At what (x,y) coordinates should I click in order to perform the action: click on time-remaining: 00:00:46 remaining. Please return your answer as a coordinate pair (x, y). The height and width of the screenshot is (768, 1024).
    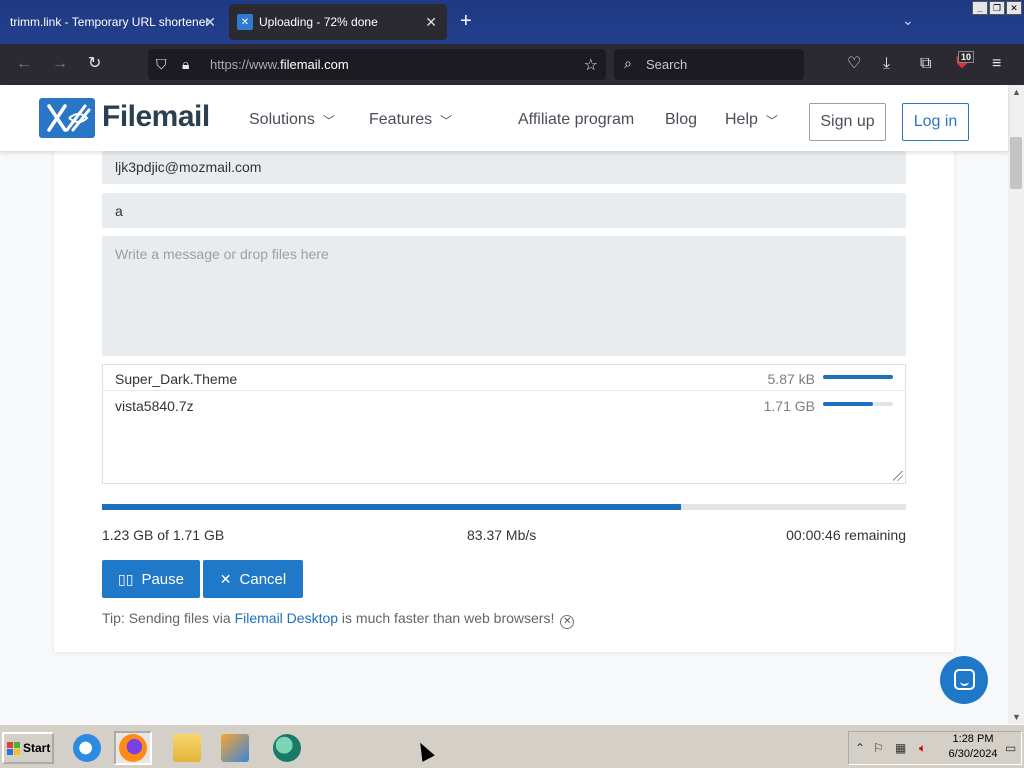
    Looking at the image, I should click on (846, 535).